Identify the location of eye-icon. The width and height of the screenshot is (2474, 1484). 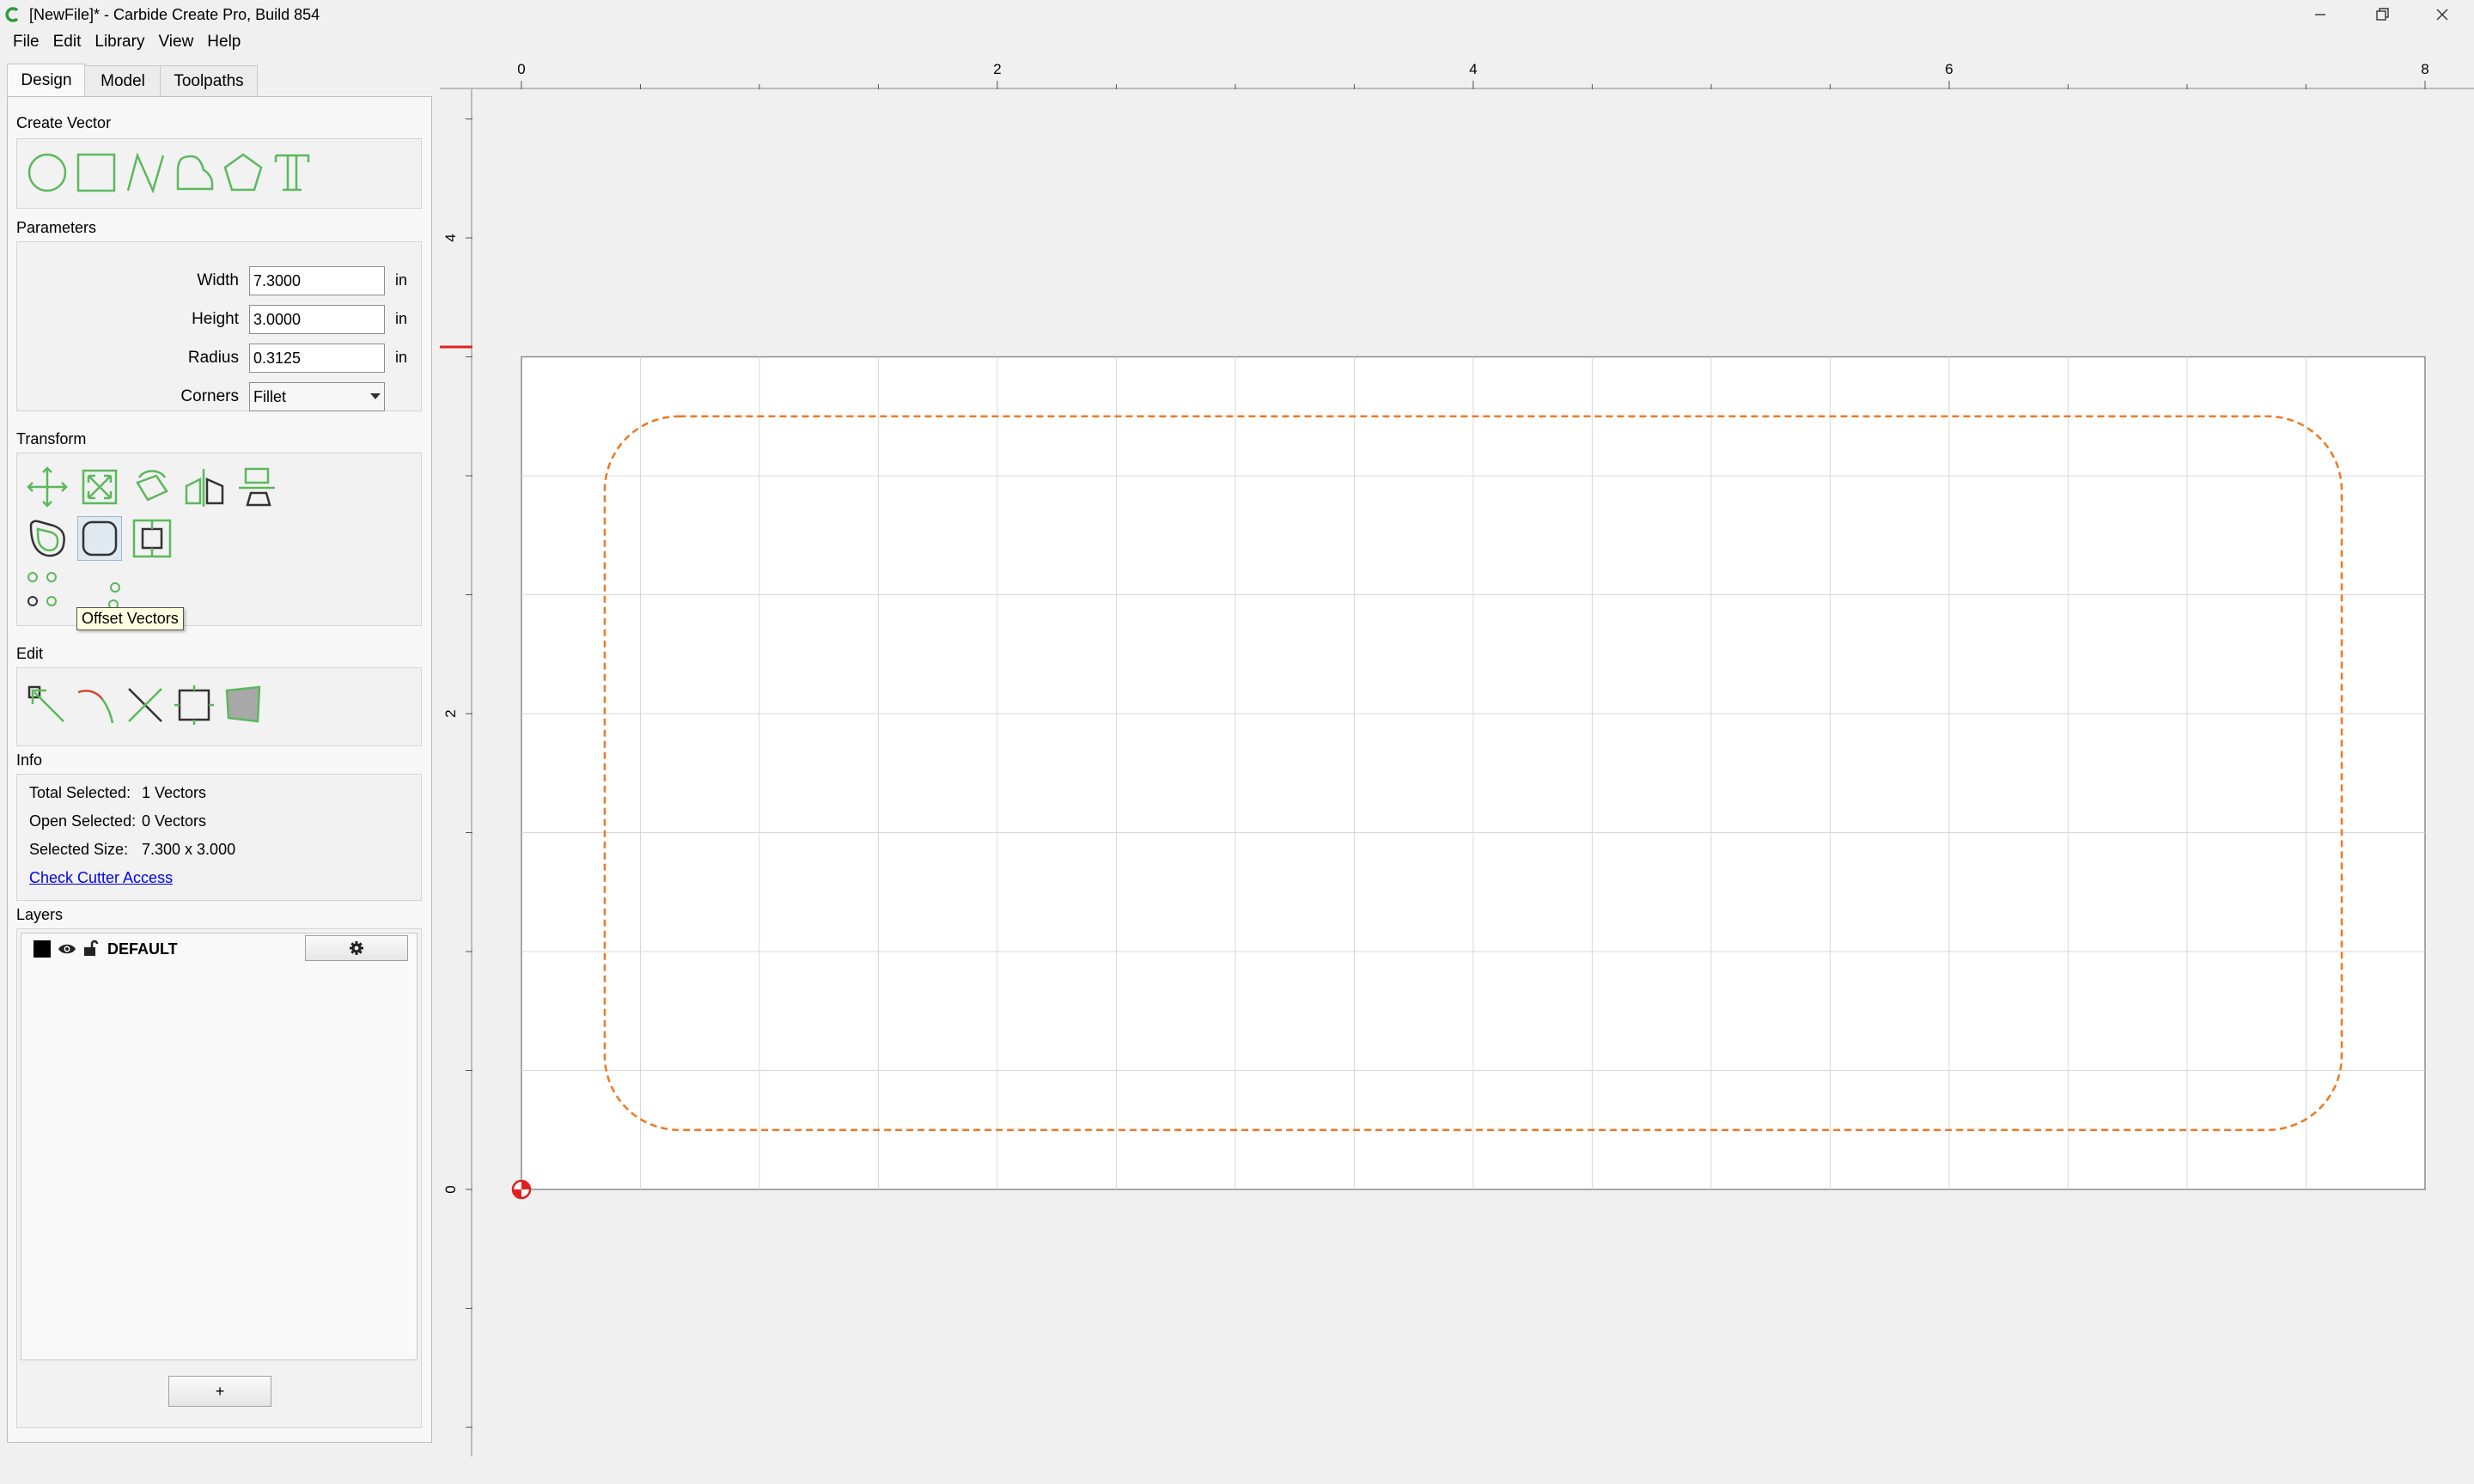
(67, 949).